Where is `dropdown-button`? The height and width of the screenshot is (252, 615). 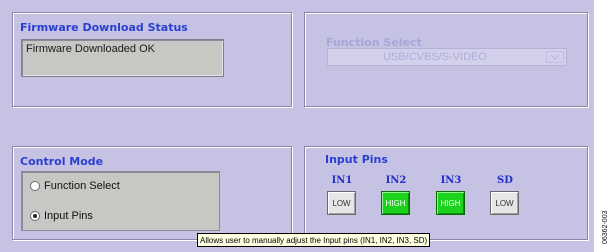
dropdown-button is located at coordinates (555, 57).